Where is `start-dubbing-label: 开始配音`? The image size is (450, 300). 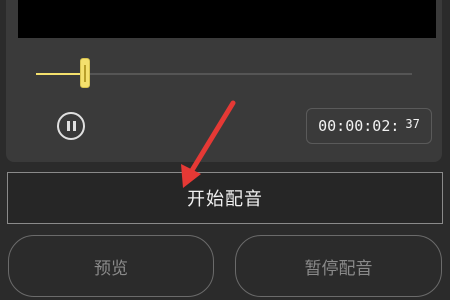 start-dubbing-label: 开始配音 is located at coordinates (225, 199).